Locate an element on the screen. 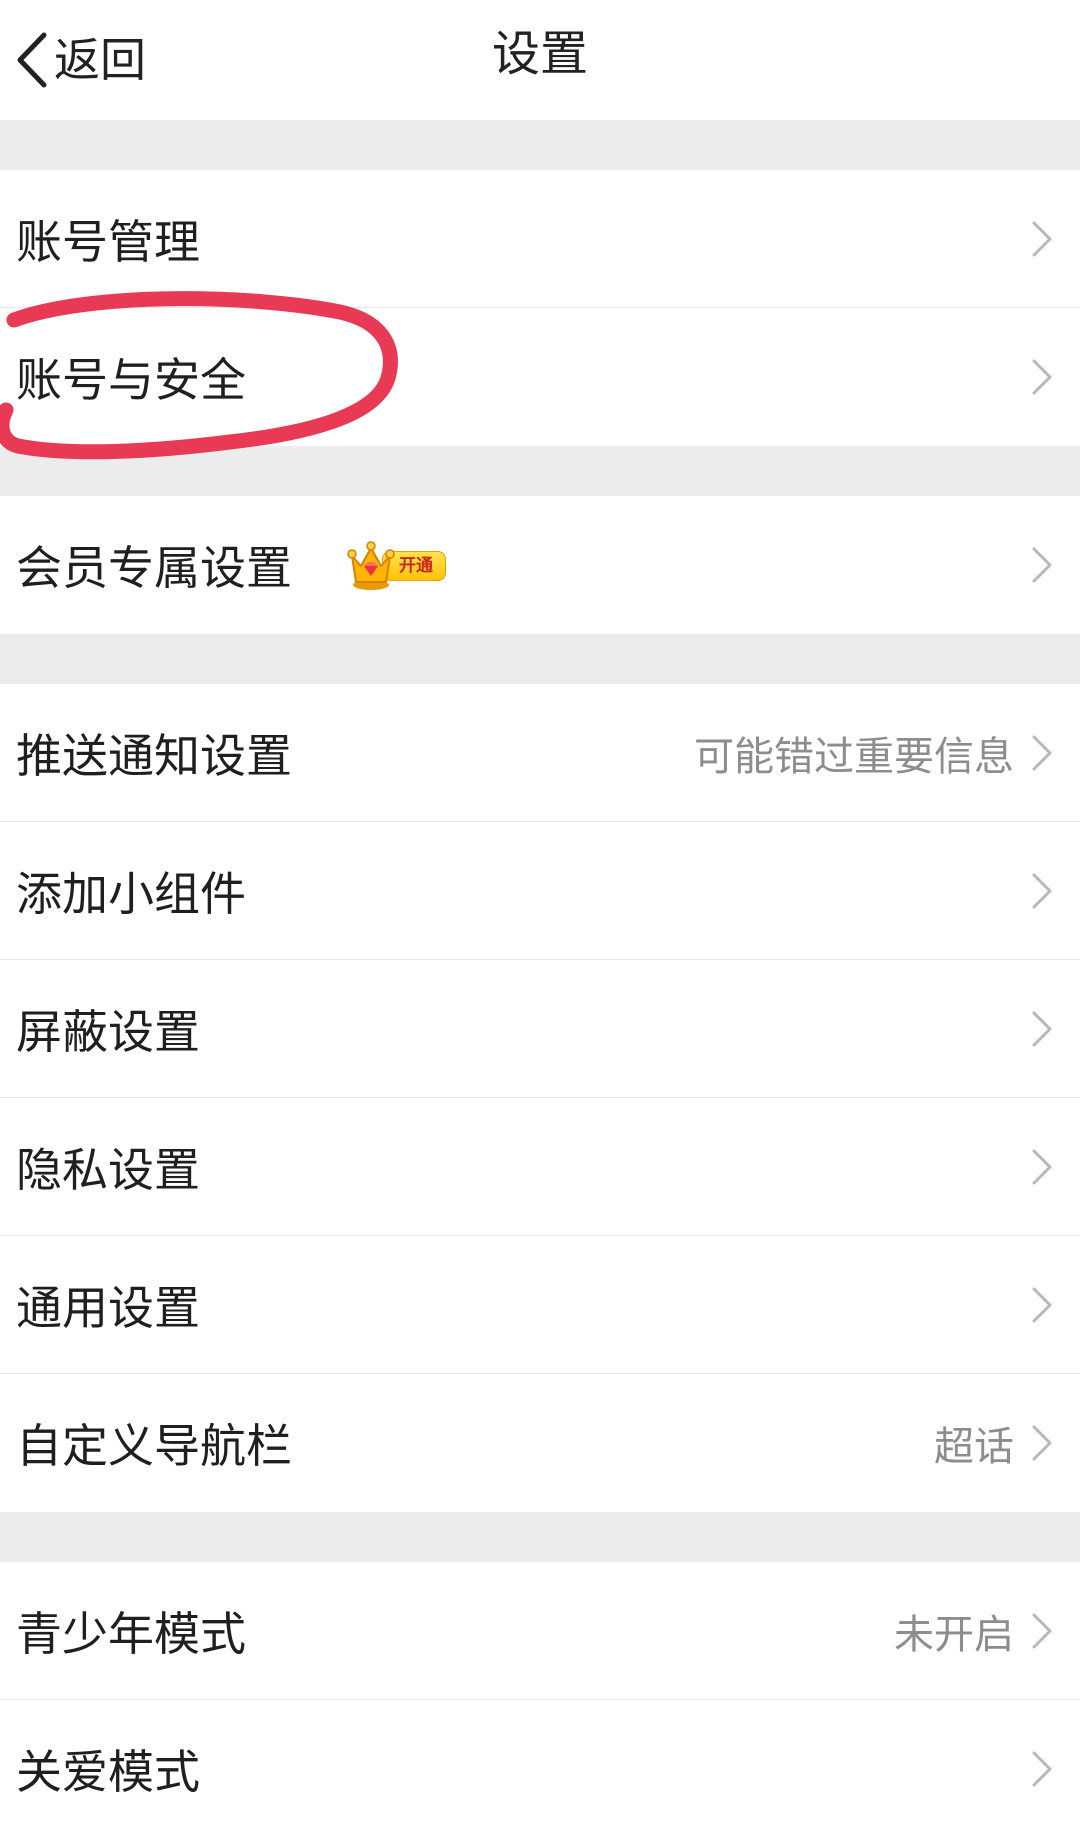  settings-item-custom-nav-bar: 自定义导航栏 超话 is located at coordinates (540, 1443).